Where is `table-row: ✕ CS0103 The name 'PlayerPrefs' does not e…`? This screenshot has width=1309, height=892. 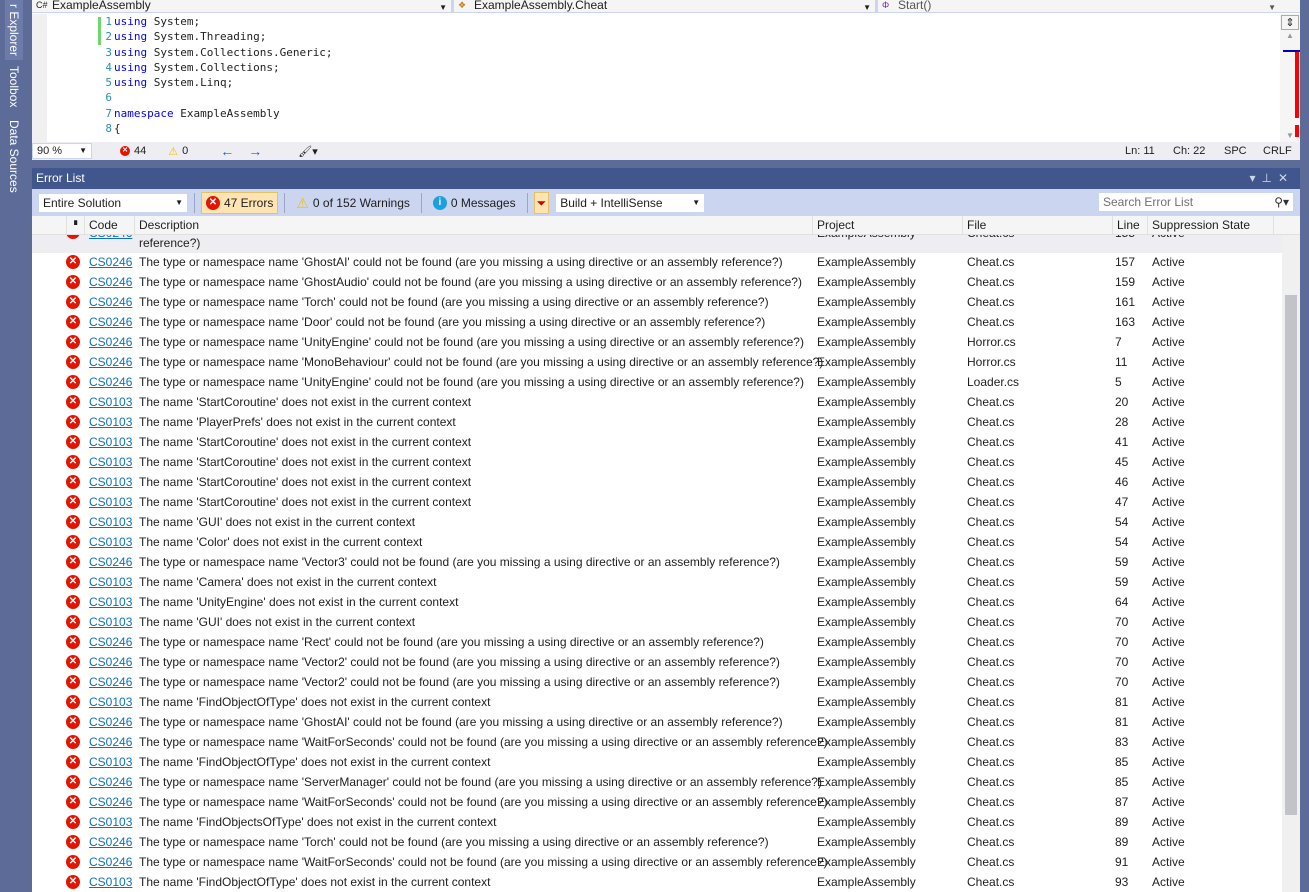 table-row: ✕ CS0103 The name 'PlayerPrefs' does not e… is located at coordinates (657, 422).